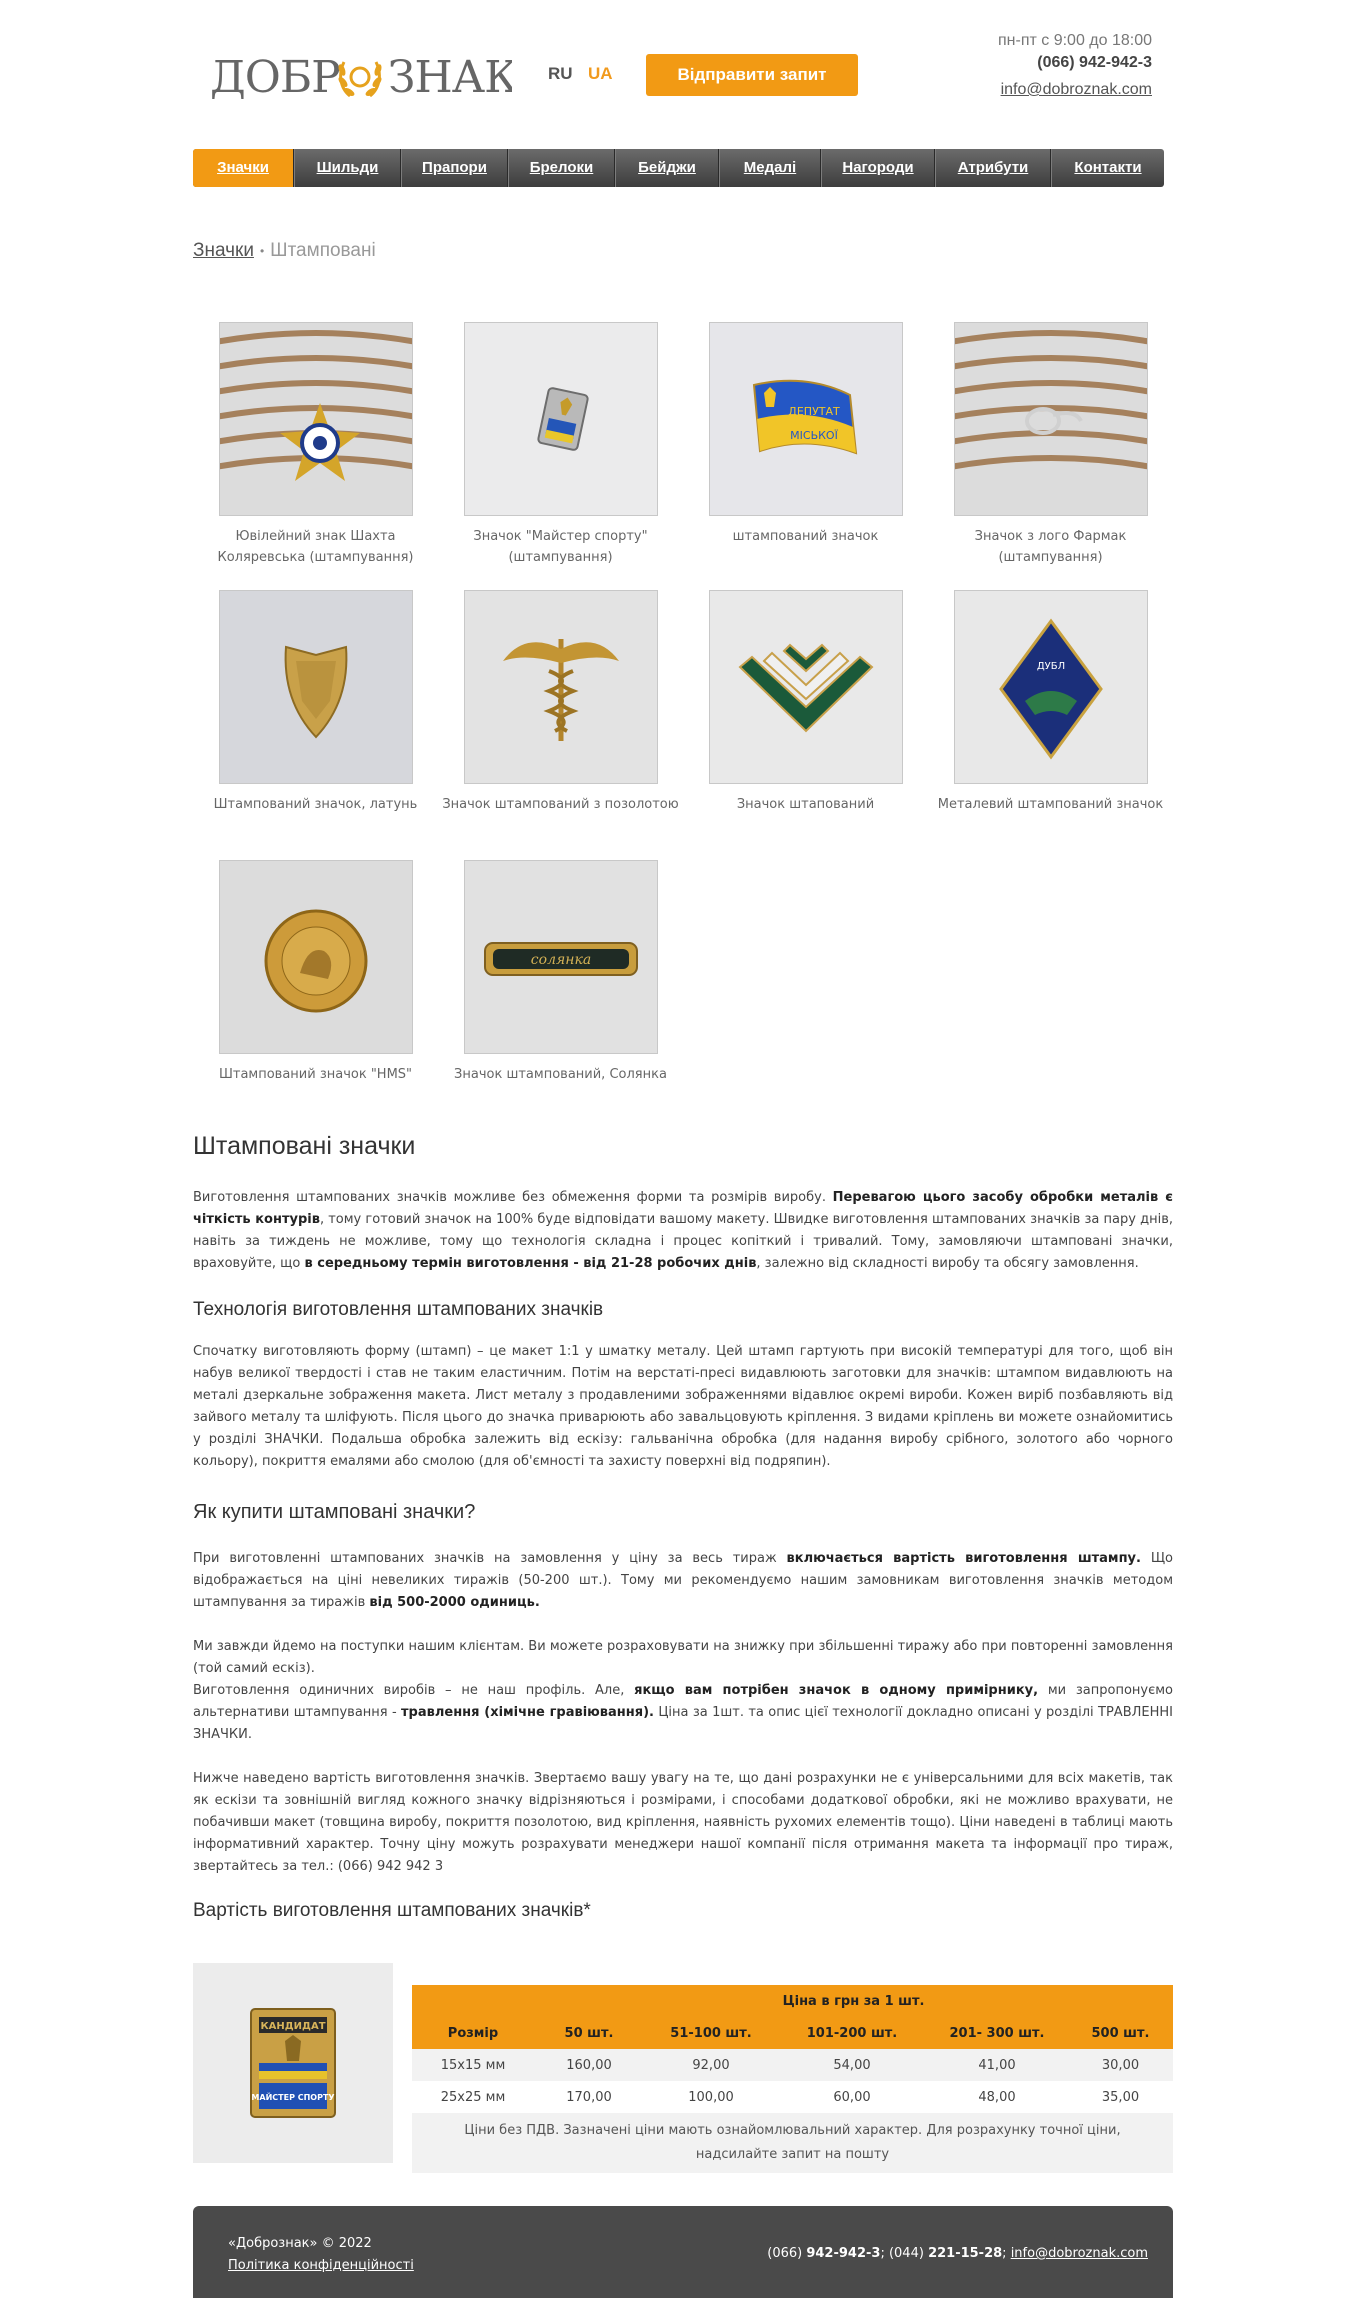  I want to click on flag-badge-icon: ДЕПУТАТ МІСЬКОЇ, so click(805, 419).